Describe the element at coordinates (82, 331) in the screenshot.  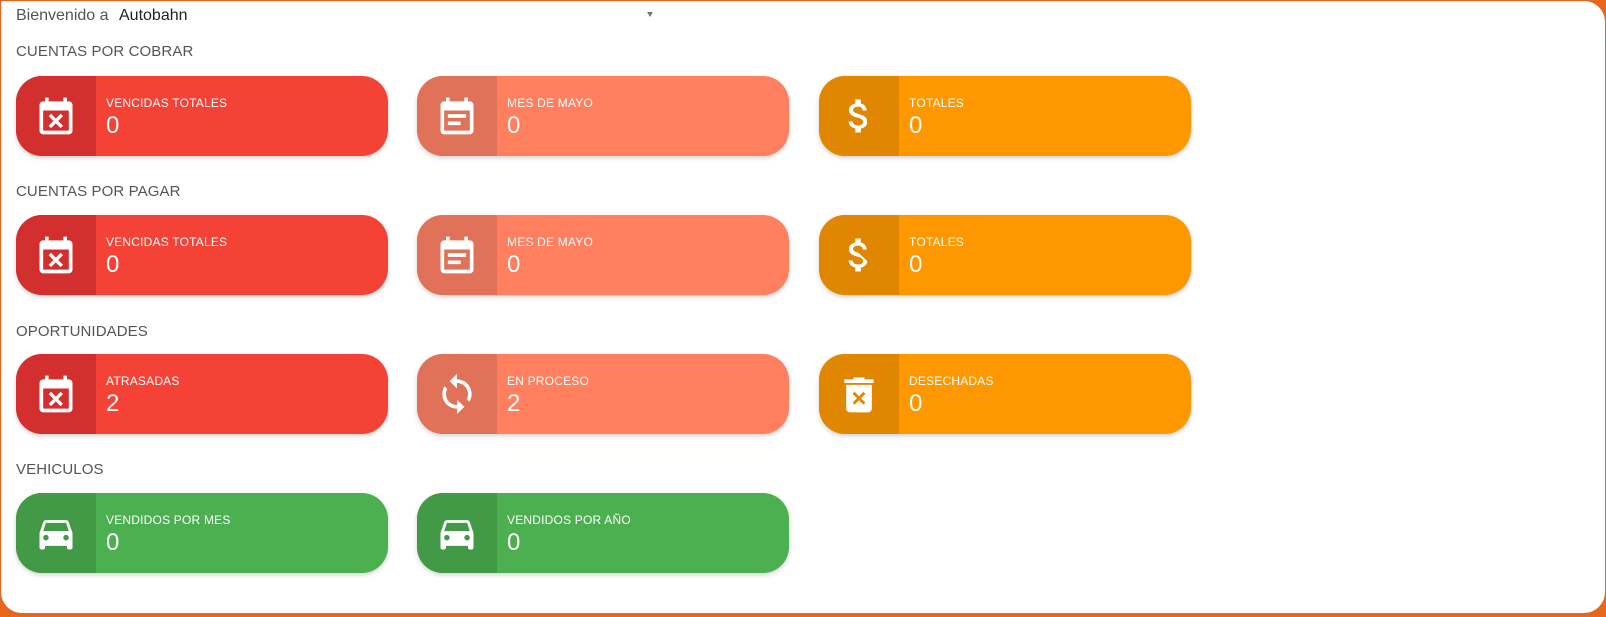
I see `section-title-oportunidades: OPORTUNIDADES` at that location.